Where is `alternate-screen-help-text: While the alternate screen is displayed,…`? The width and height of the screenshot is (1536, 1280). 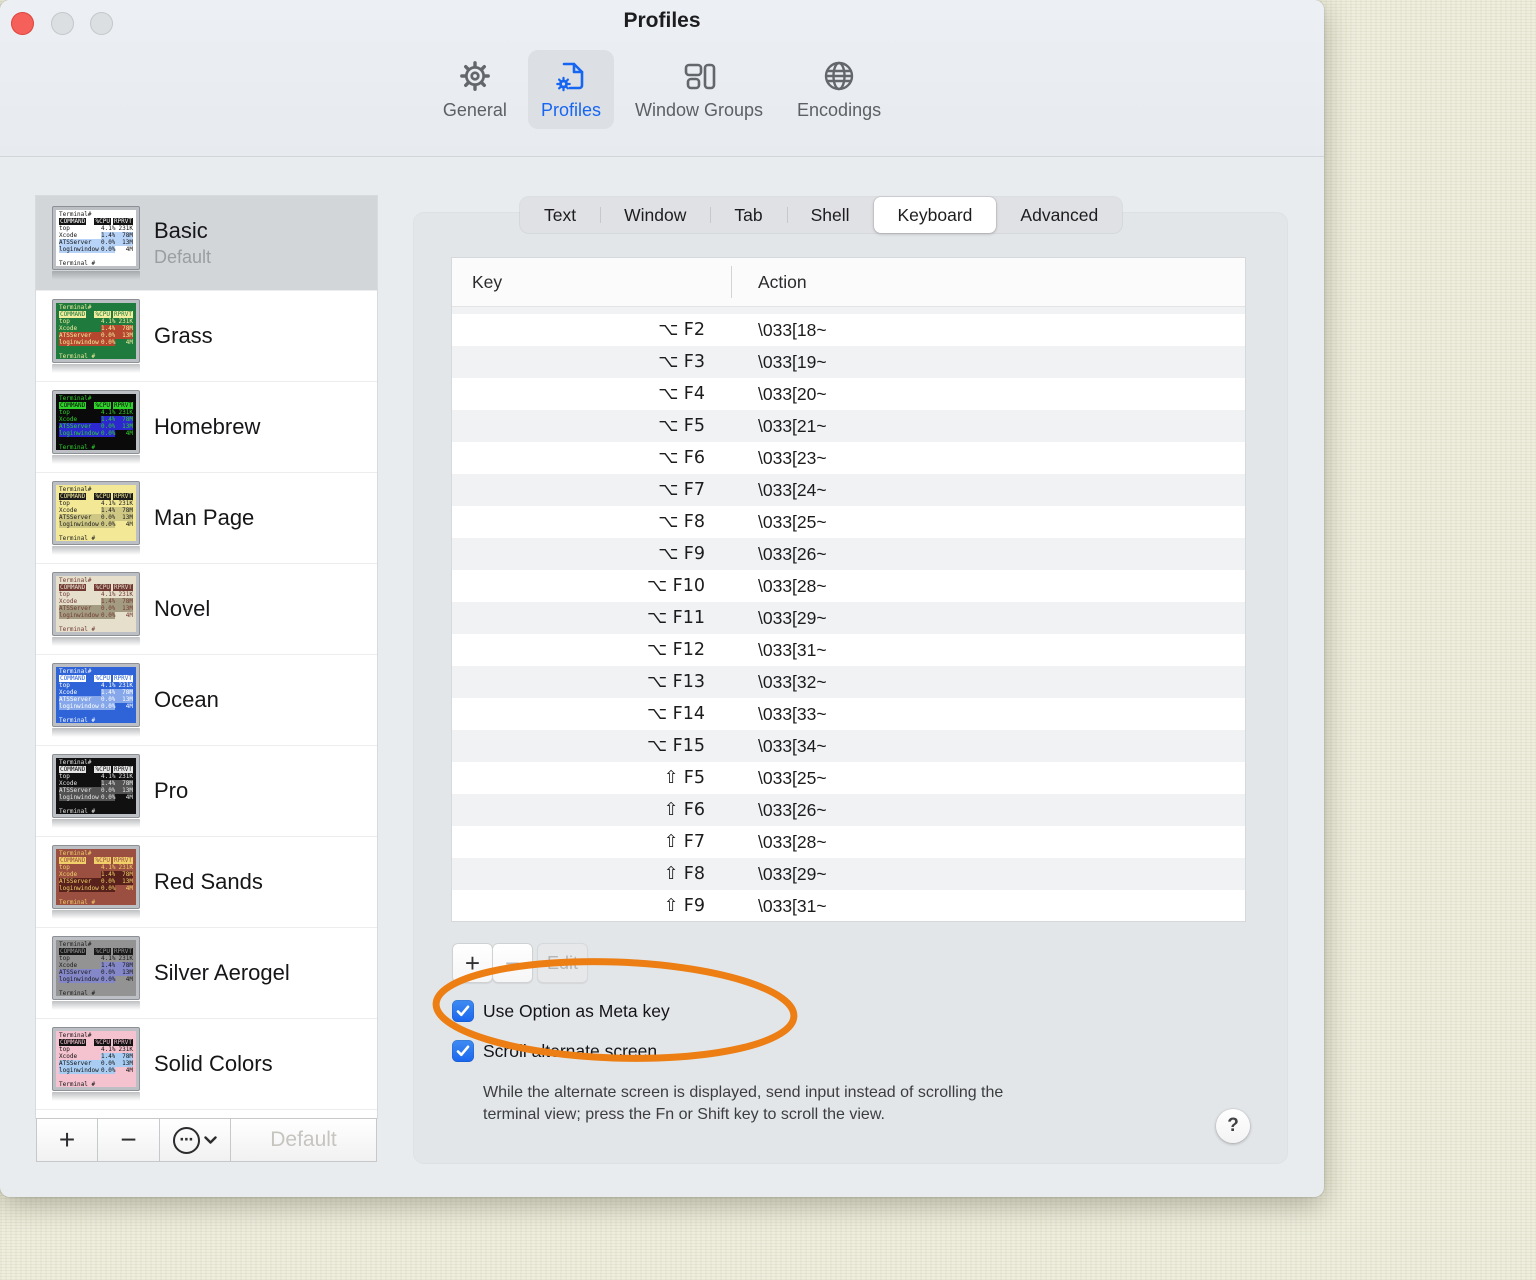
alternate-screen-help-text: While the alternate screen is displayed,… is located at coordinates (743, 1103).